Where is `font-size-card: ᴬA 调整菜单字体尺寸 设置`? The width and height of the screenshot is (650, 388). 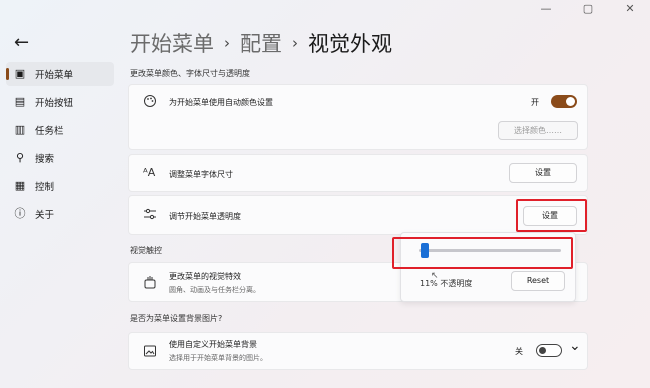 font-size-card: ᴬA 调整菜单字体尺寸 设置 is located at coordinates (358, 173).